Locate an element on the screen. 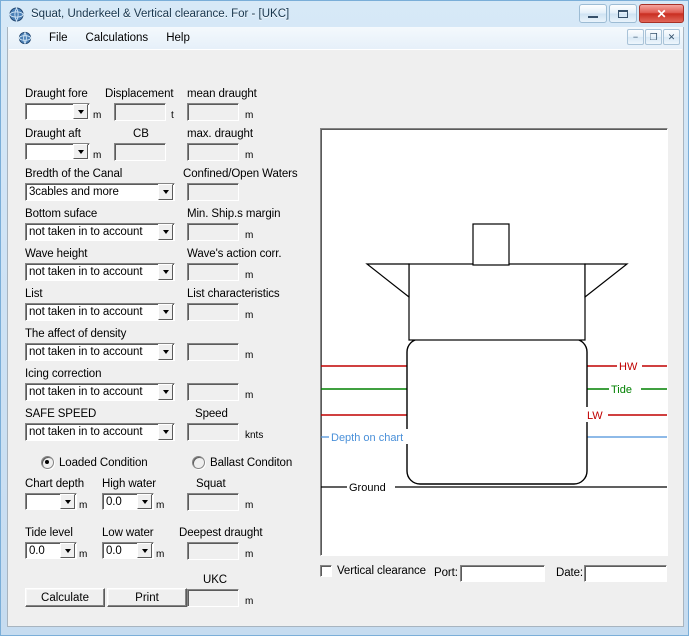  combo-low-water-value: 0.0 is located at coordinates (114, 550).